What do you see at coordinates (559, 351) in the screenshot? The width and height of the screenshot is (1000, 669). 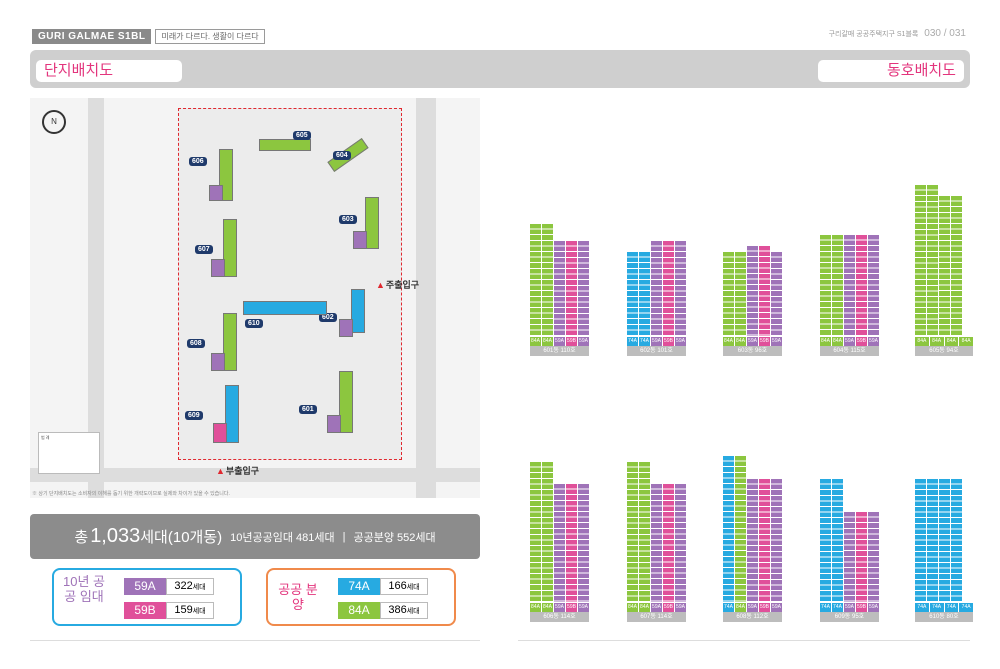 I see `dong-label: 601동 110호` at bounding box center [559, 351].